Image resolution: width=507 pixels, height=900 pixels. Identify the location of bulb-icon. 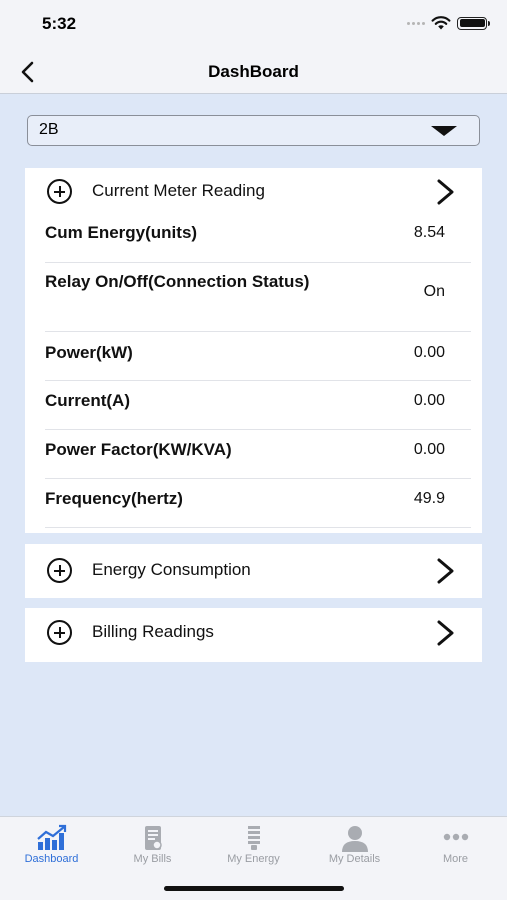
(253, 838).